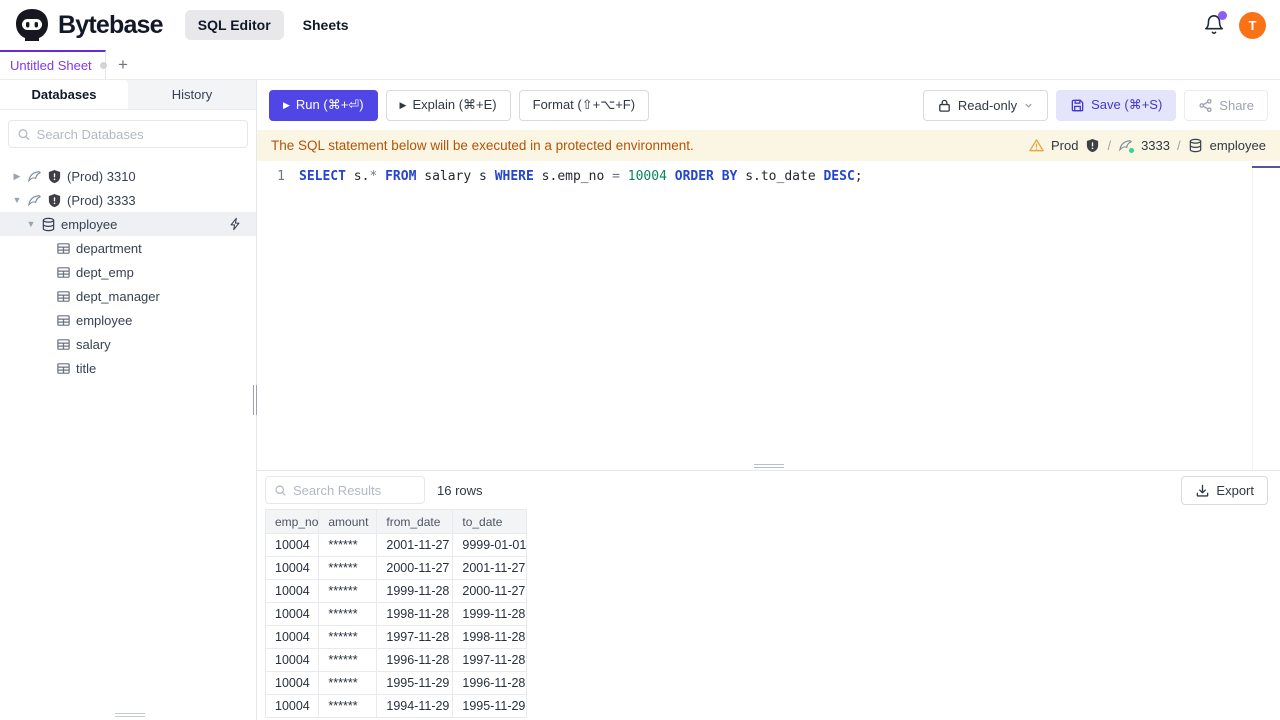 This screenshot has width=1280, height=720. I want to click on sidebar-table-dept_manager: dept_manager, so click(128, 296).